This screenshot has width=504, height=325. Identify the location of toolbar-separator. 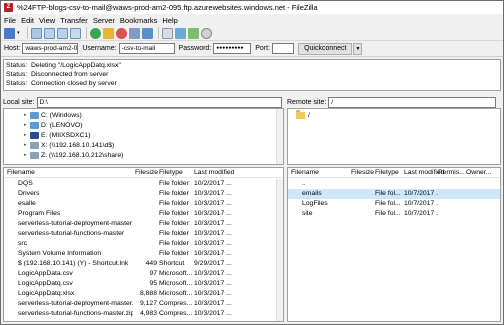
(27, 33).